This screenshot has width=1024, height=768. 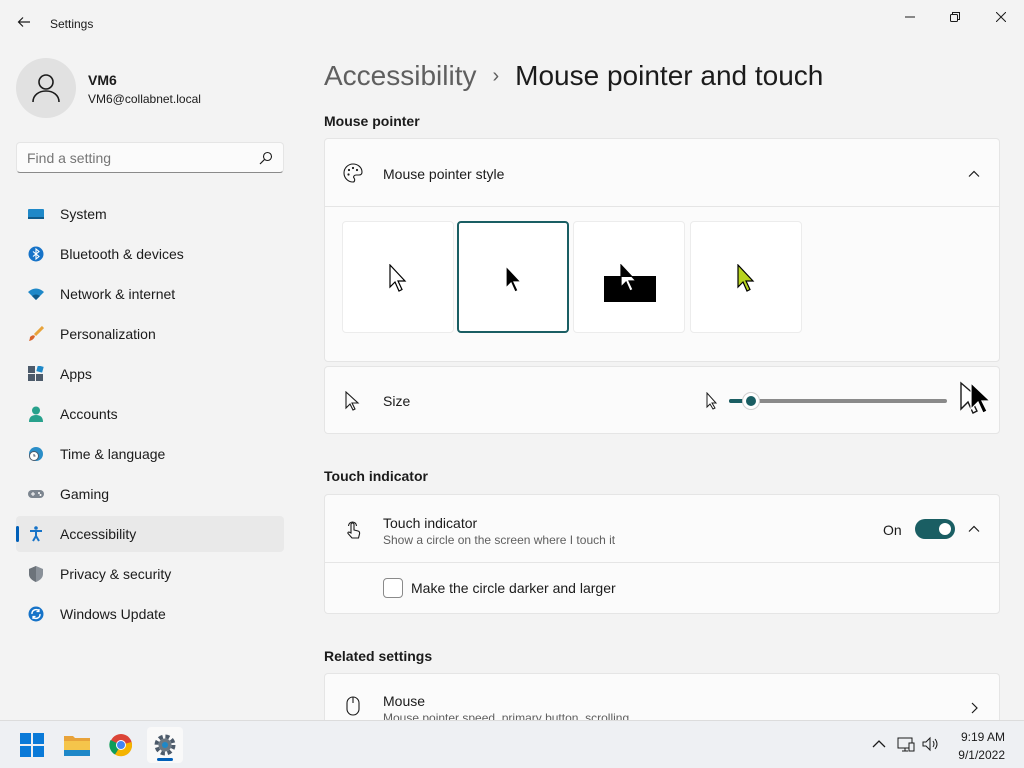 What do you see at coordinates (150, 494) in the screenshot?
I see `sidebar-item-gaming: Gaming` at bounding box center [150, 494].